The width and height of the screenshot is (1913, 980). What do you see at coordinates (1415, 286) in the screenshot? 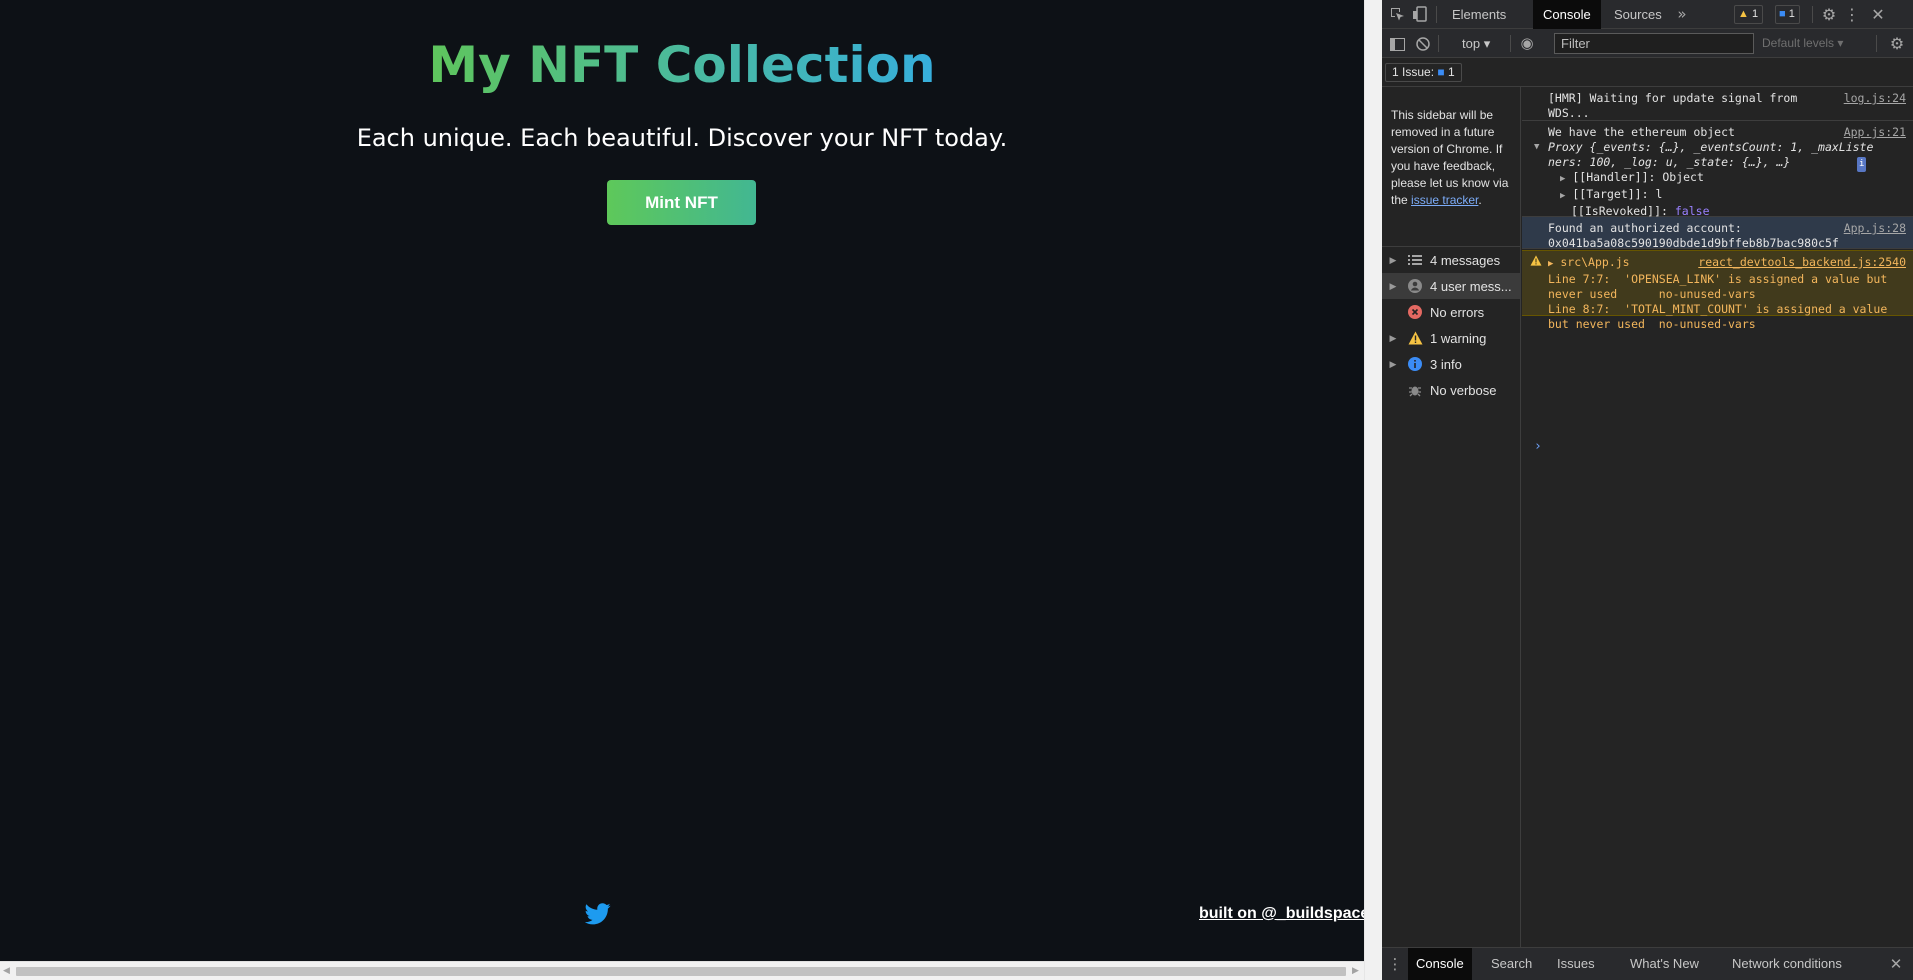
I see `user-icon` at bounding box center [1415, 286].